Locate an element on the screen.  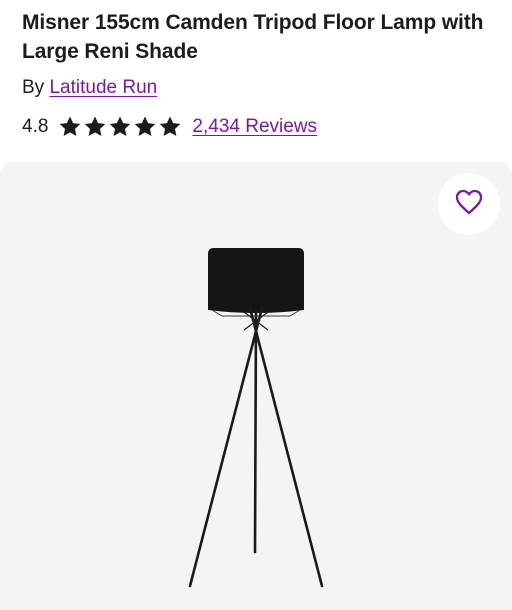
brand-link: Latitude Run is located at coordinates (103, 87).